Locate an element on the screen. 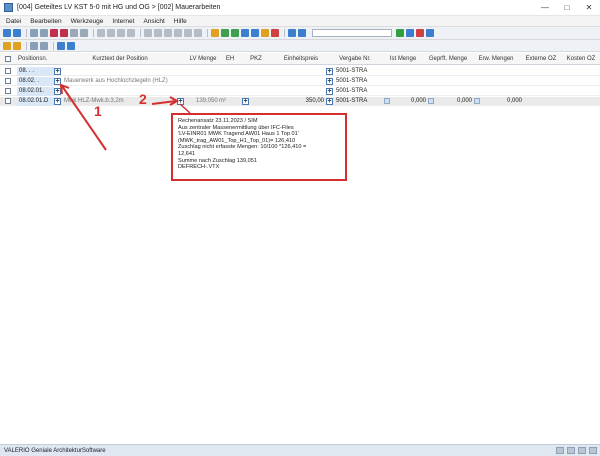 This screenshot has width=600, height=456. annotation-overlay is located at coordinates (125, 117).